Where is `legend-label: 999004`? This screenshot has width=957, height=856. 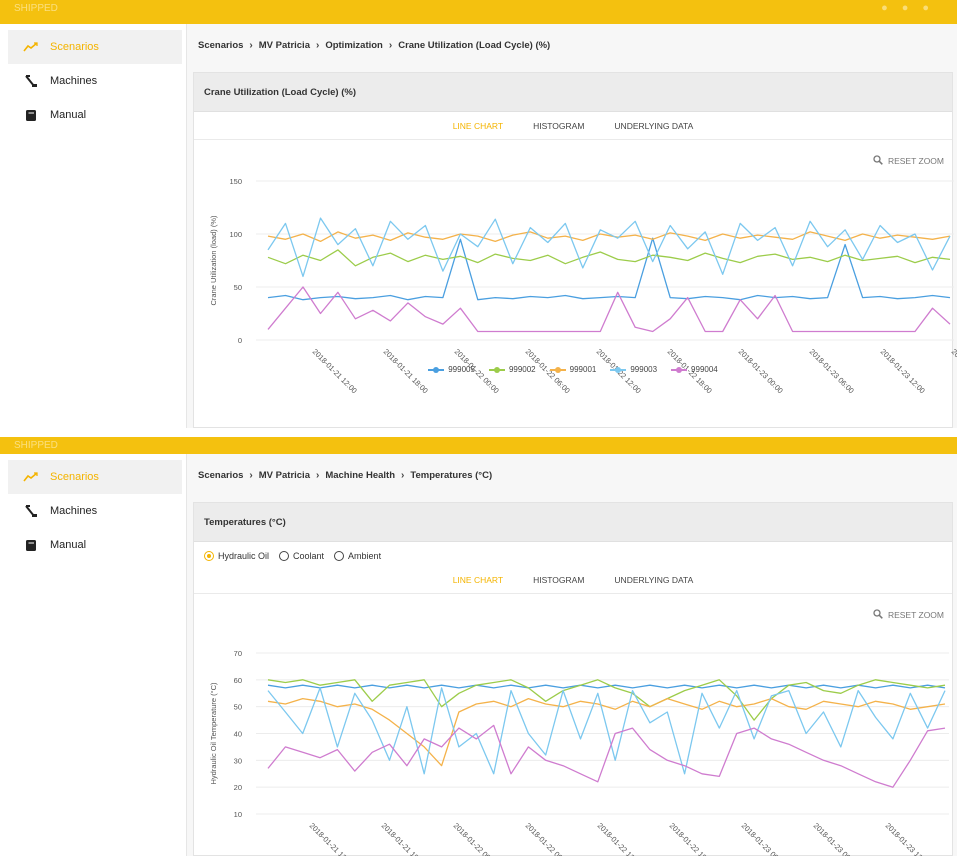 legend-label: 999004 is located at coordinates (704, 369).